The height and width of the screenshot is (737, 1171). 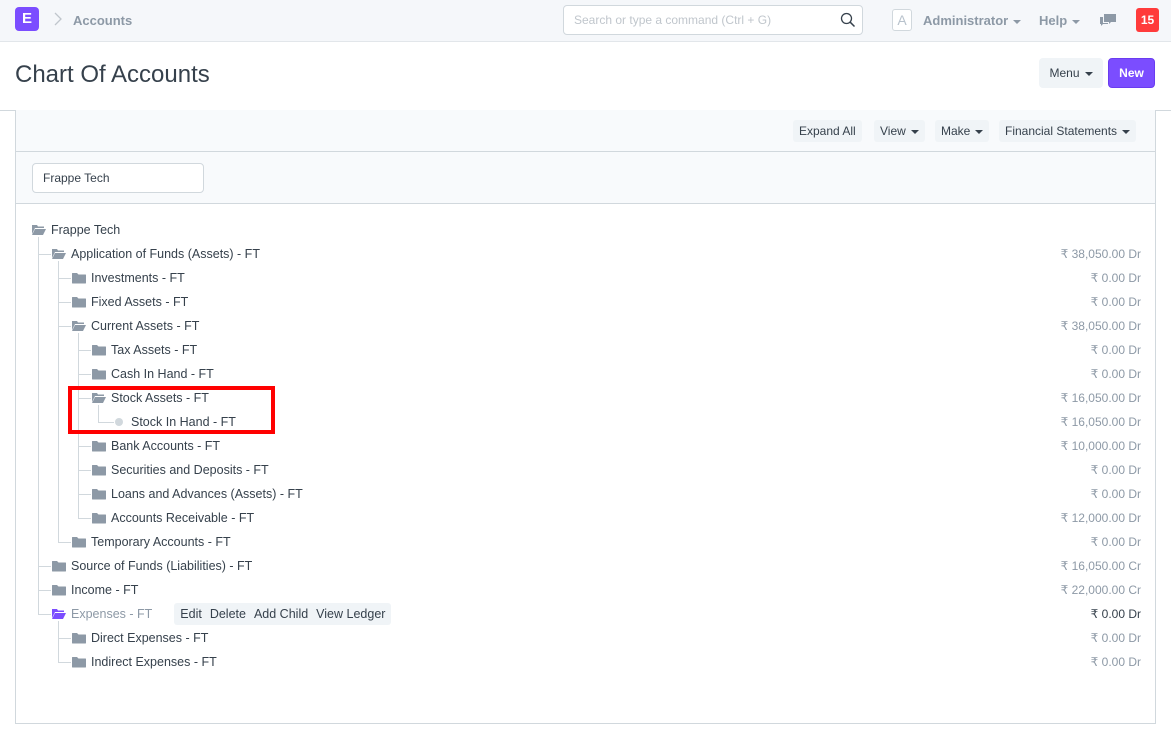 I want to click on tree-row: Temporary Accounts - FT ₹ 0.00 Dr, so click(x=586, y=542).